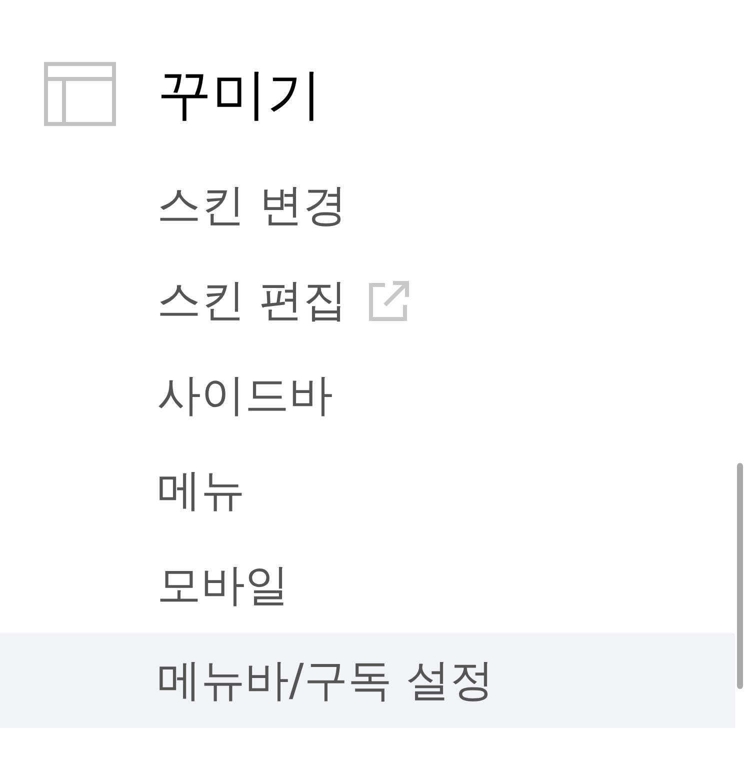  I want to click on menu-item-label: 모바일, so click(223, 586).